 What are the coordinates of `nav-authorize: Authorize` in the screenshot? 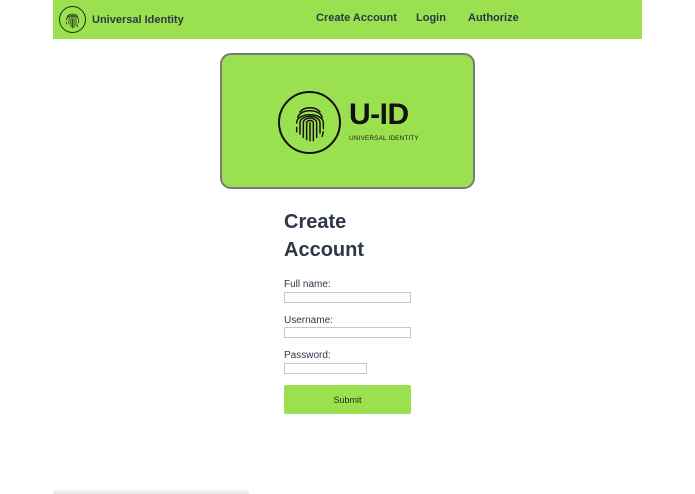 It's located at (493, 18).